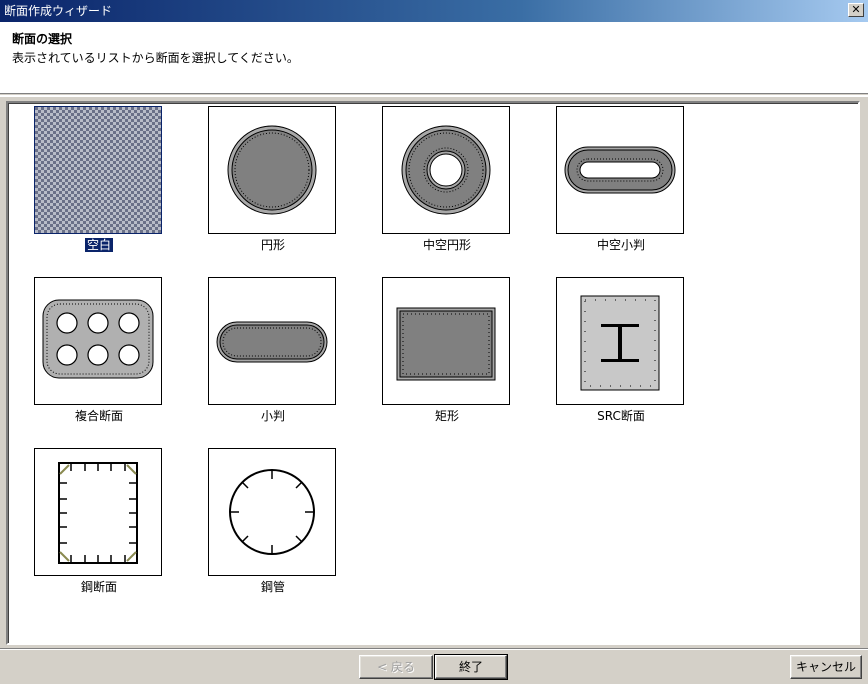 The height and width of the screenshot is (684, 868). I want to click on back-button: < 戻る, so click(396, 667).